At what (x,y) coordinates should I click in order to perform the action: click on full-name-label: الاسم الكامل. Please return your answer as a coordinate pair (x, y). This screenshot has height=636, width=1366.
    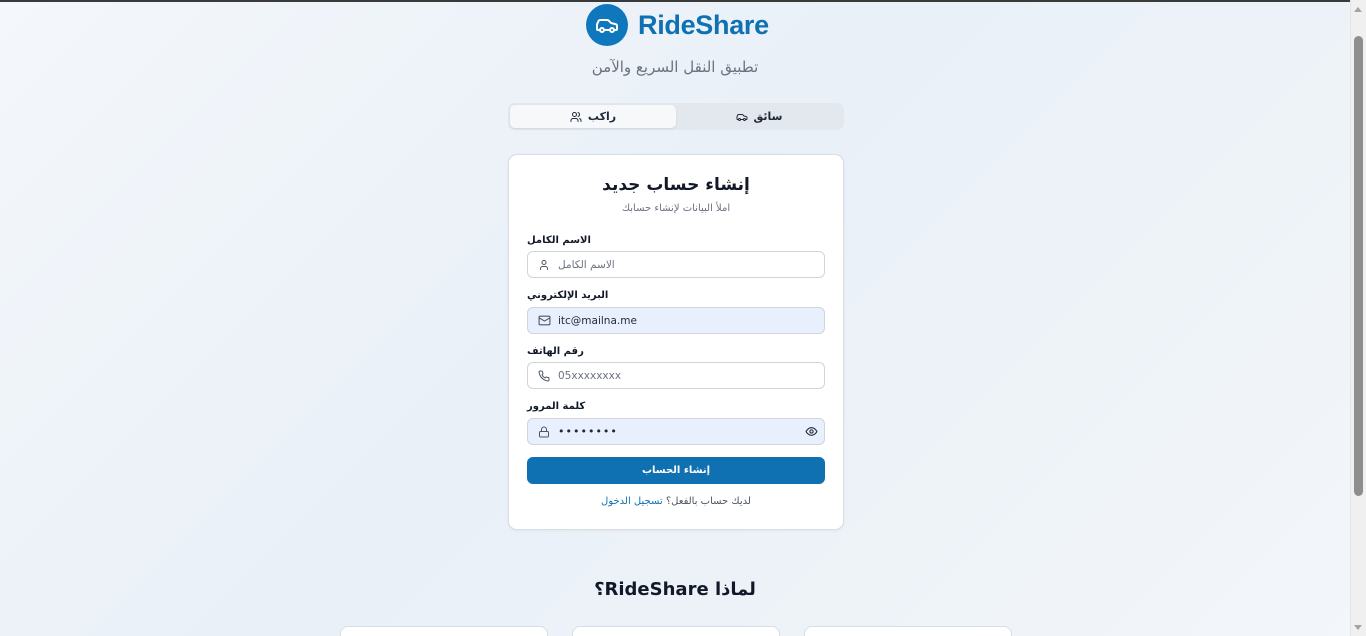
    Looking at the image, I should click on (559, 240).